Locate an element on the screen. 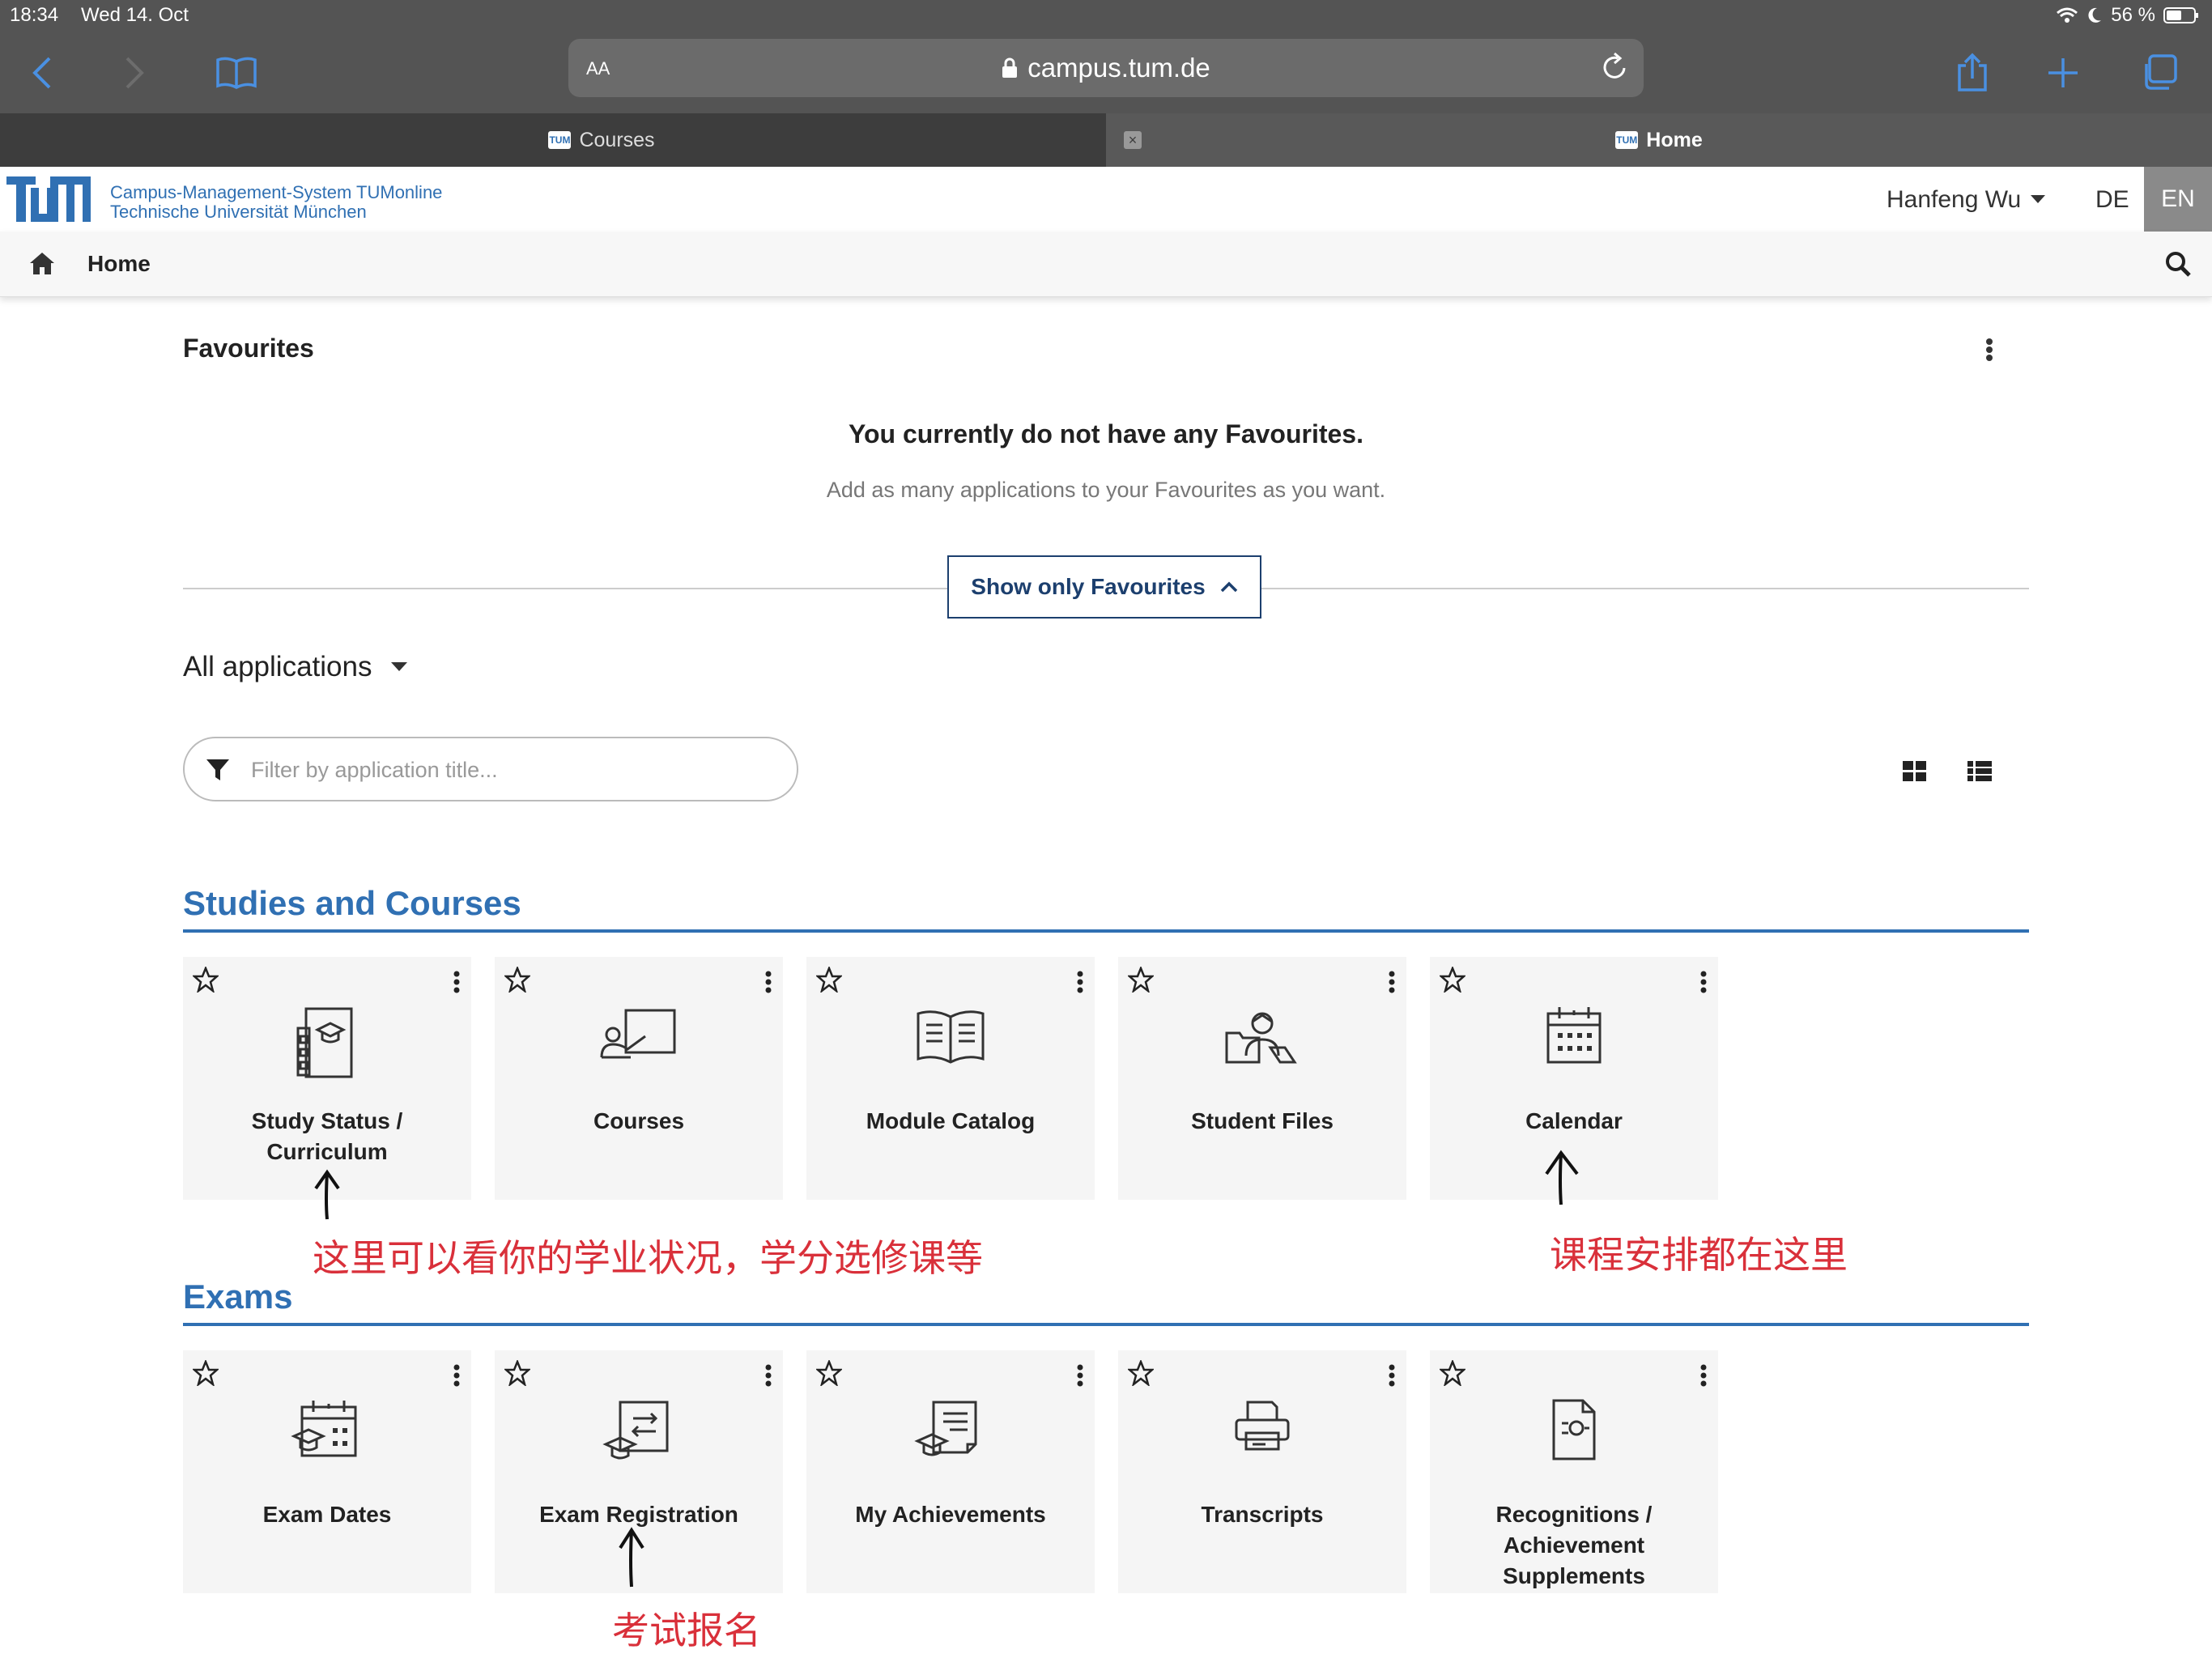 Image resolution: width=2212 pixels, height=1658 pixels. search-icon is located at coordinates (2178, 264).